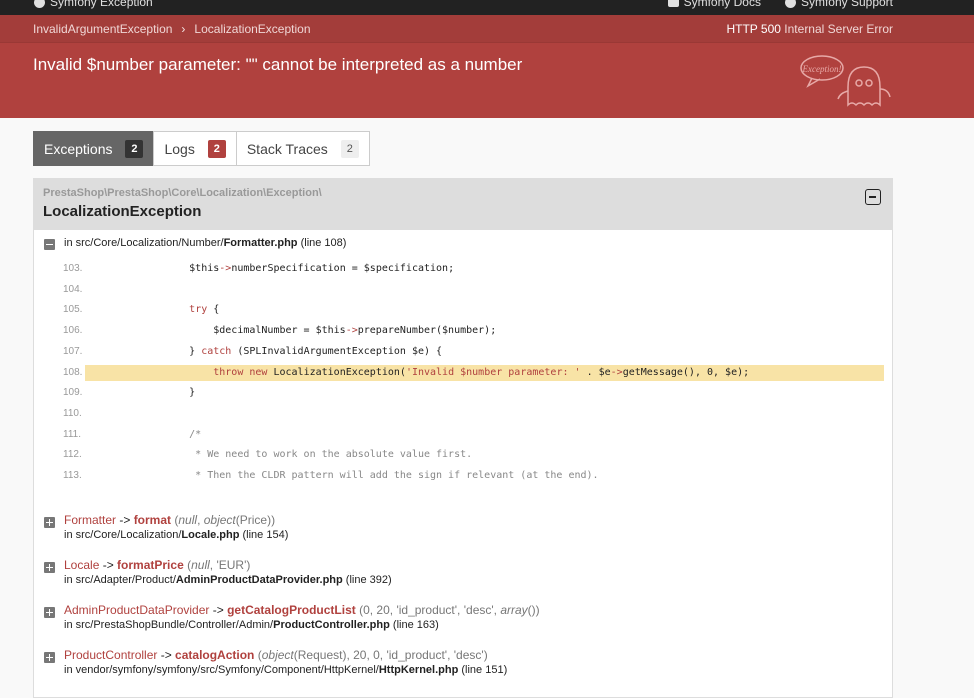 The height and width of the screenshot is (698, 974). What do you see at coordinates (90, 520) in the screenshot?
I see `frame-class: Formatter` at bounding box center [90, 520].